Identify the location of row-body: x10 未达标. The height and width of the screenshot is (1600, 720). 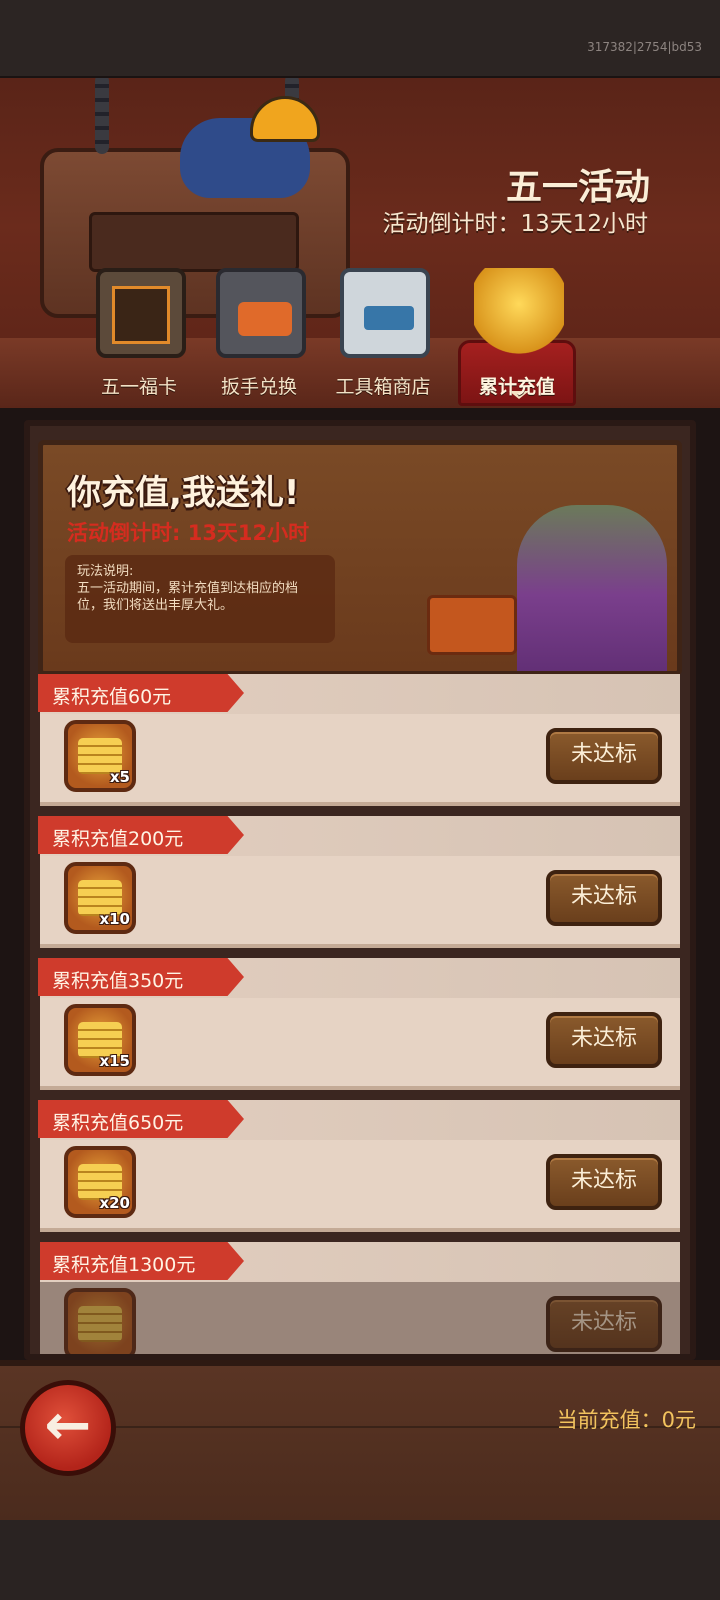
(360, 902).